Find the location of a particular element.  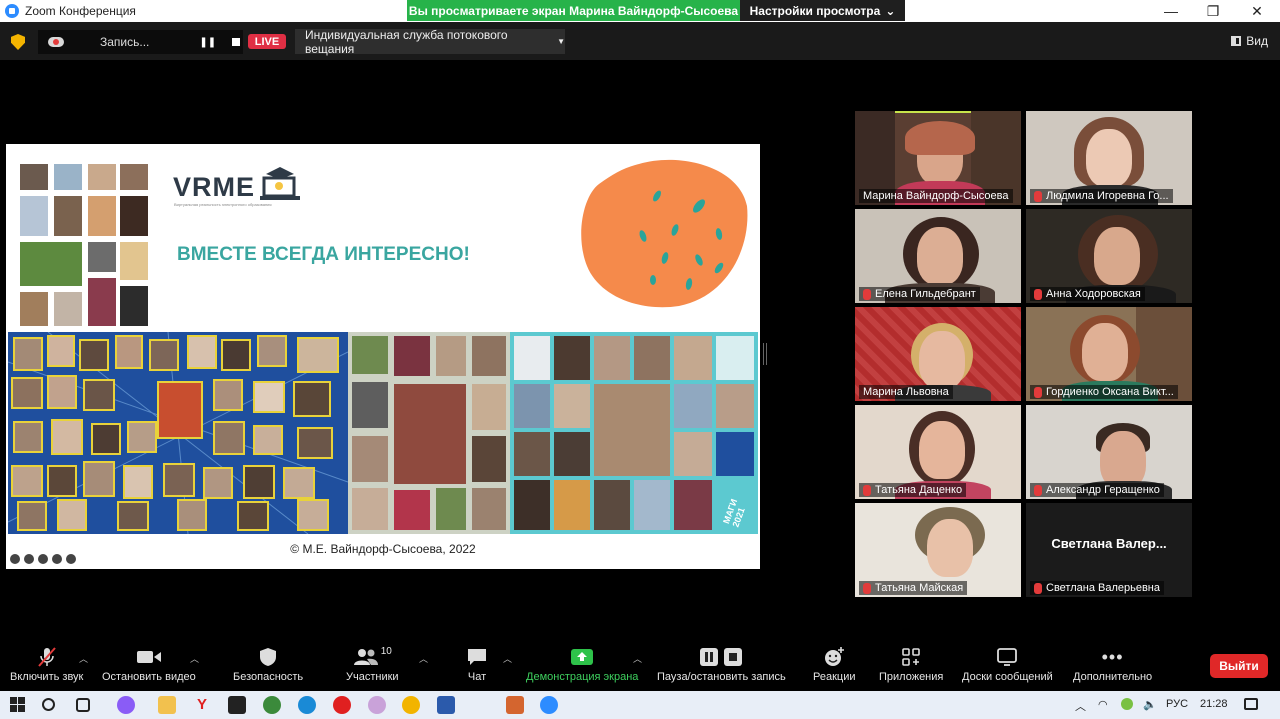

splitter-handle is located at coordinates (765, 354).